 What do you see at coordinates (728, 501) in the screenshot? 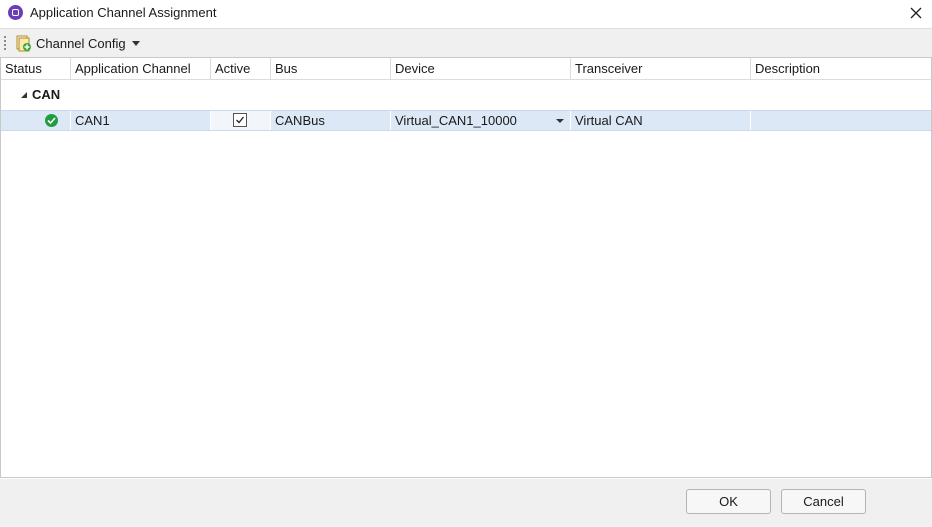
I see `ok-button: OK` at bounding box center [728, 501].